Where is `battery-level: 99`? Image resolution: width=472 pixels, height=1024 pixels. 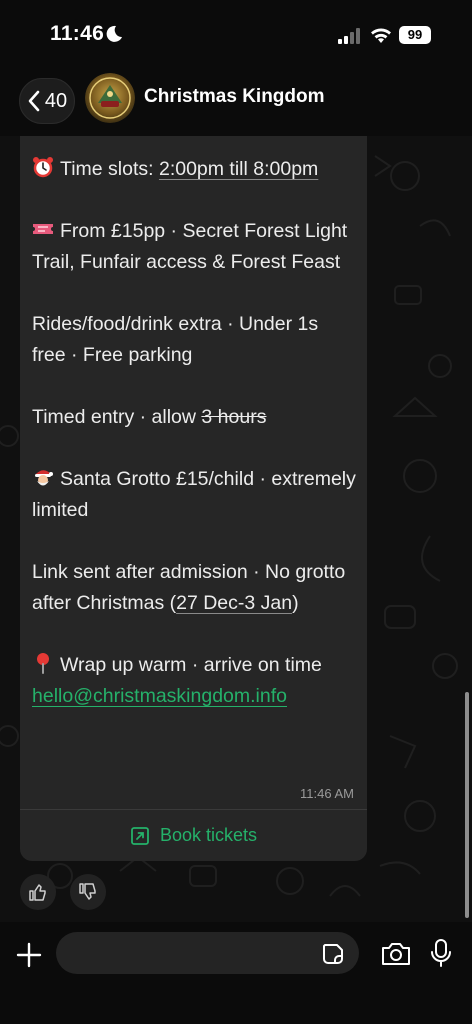
battery-level: 99 is located at coordinates (415, 35).